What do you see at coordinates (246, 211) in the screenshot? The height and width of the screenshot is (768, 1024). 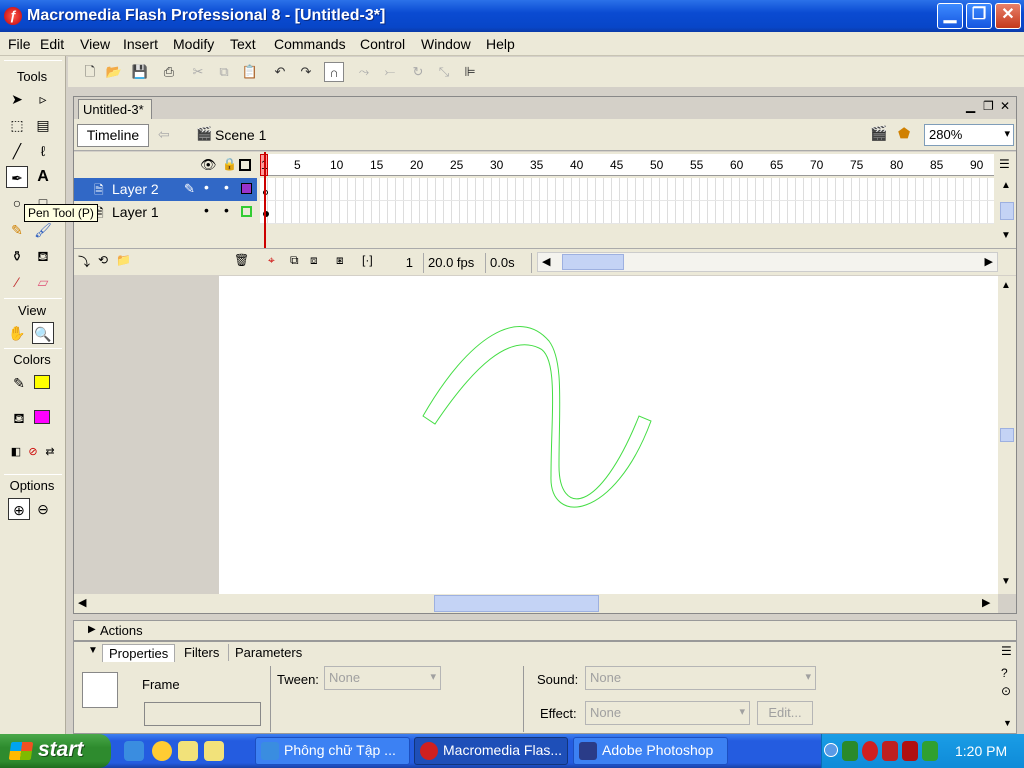 I see `layer-outline-swatch` at bounding box center [246, 211].